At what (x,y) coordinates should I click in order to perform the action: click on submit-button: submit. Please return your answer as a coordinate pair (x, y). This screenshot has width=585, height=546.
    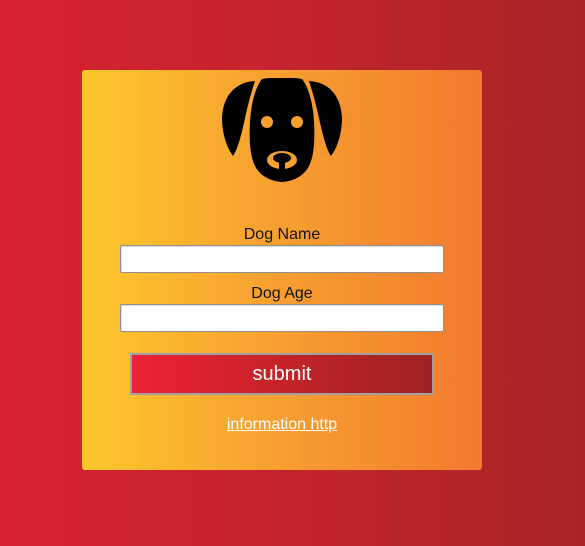
    Looking at the image, I should click on (282, 374).